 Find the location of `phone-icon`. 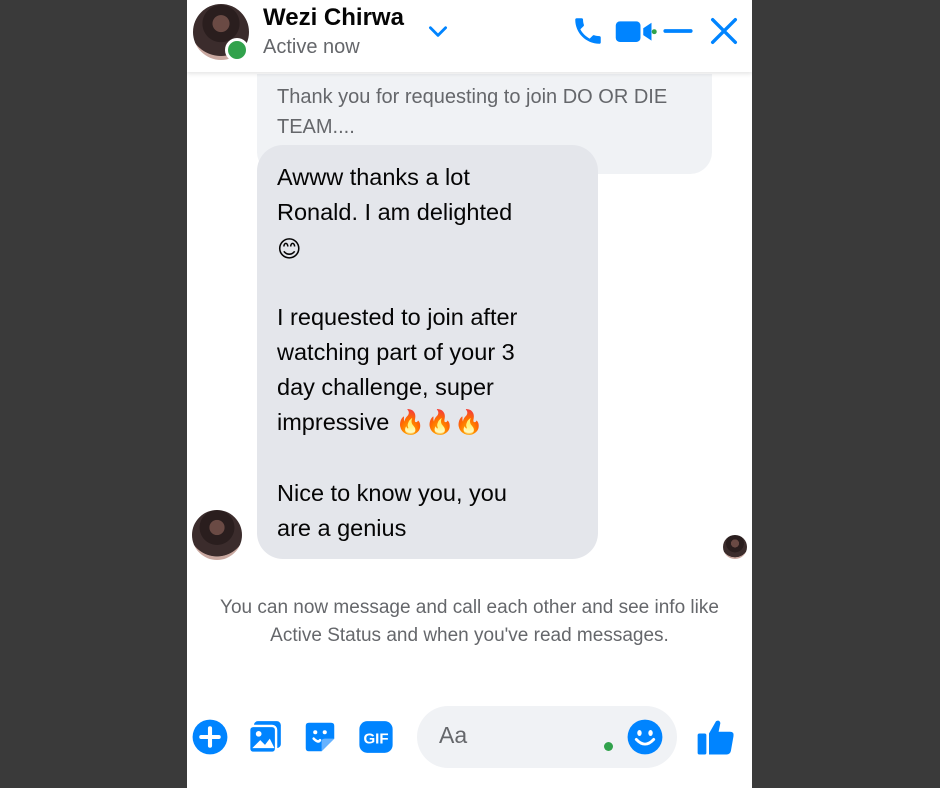

phone-icon is located at coordinates (588, 31).